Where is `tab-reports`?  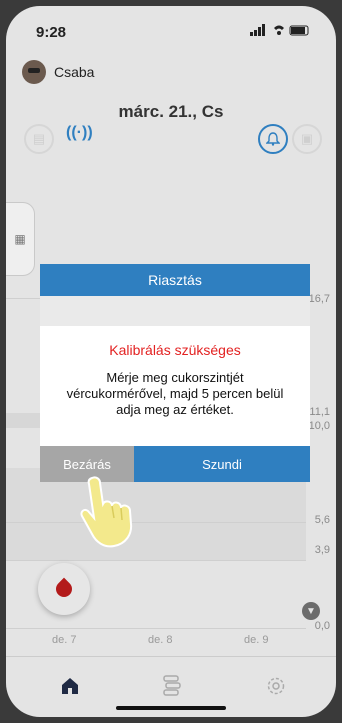
tab-reports is located at coordinates (172, 686).